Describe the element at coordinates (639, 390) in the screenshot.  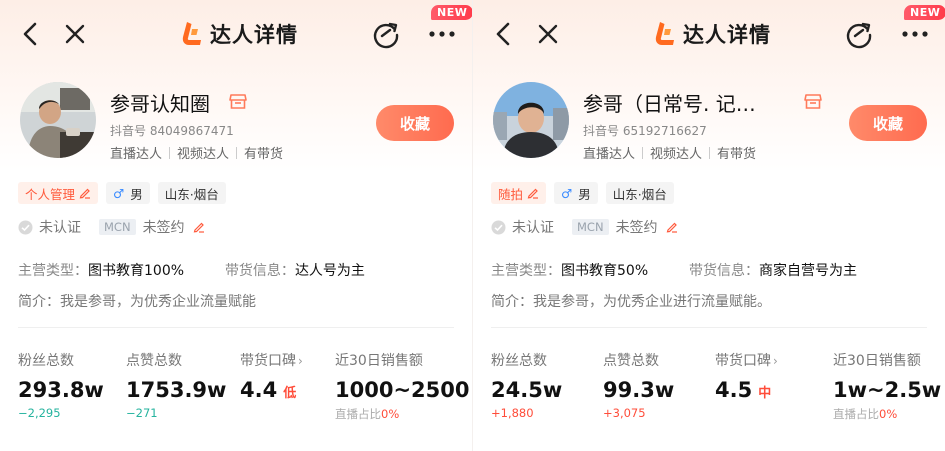
I see `stat-likes-value: 99.3w` at that location.